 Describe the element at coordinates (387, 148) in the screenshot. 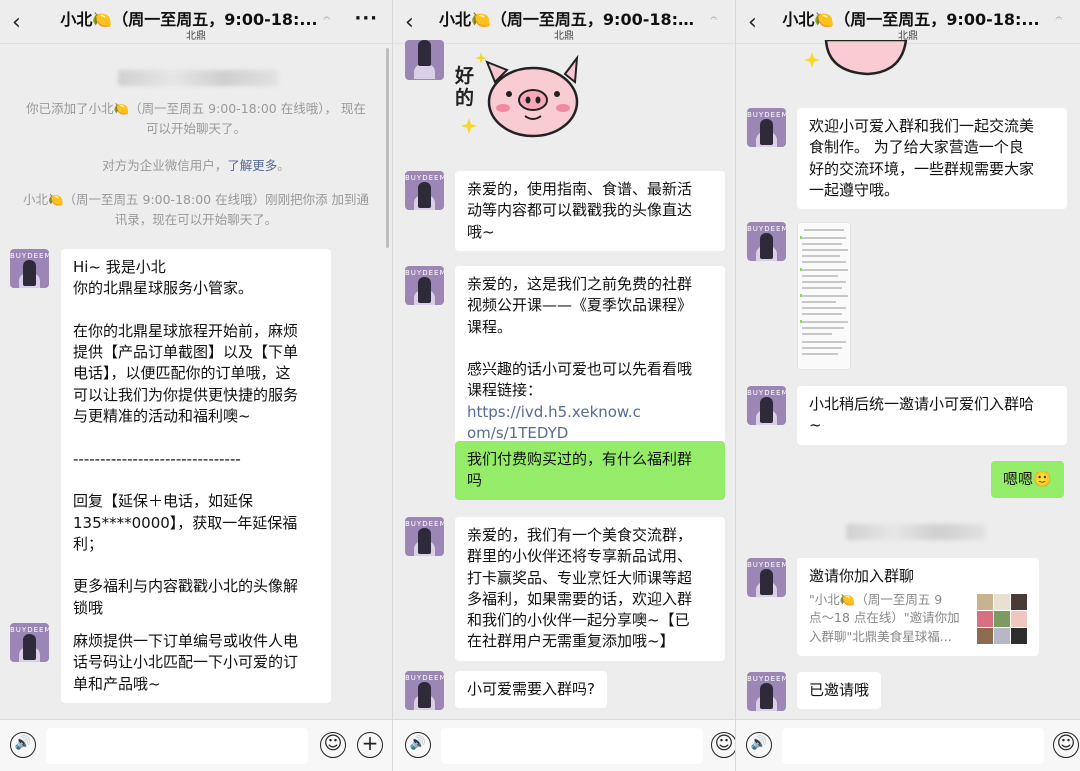

I see `scrollbar` at that location.